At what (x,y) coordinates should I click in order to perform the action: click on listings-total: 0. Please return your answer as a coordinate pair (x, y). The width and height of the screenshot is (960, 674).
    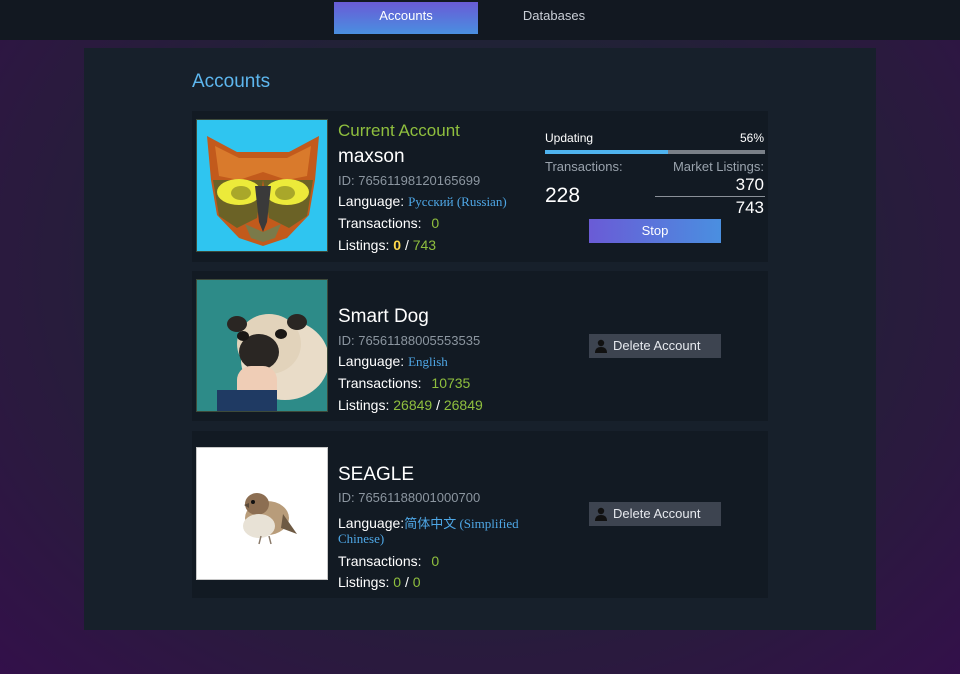
    Looking at the image, I should click on (416, 582).